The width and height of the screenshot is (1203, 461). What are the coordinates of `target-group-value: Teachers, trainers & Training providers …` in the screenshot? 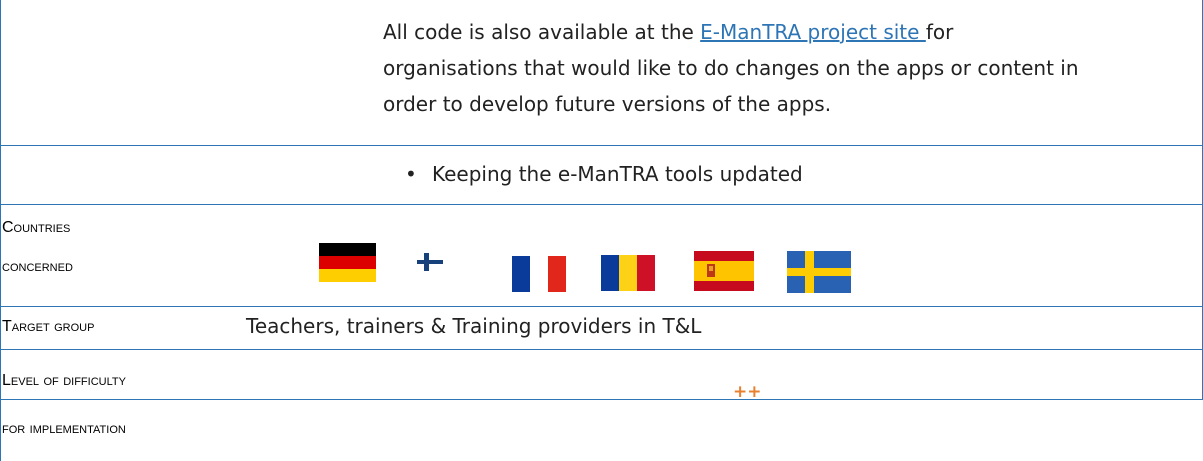 It's located at (474, 326).